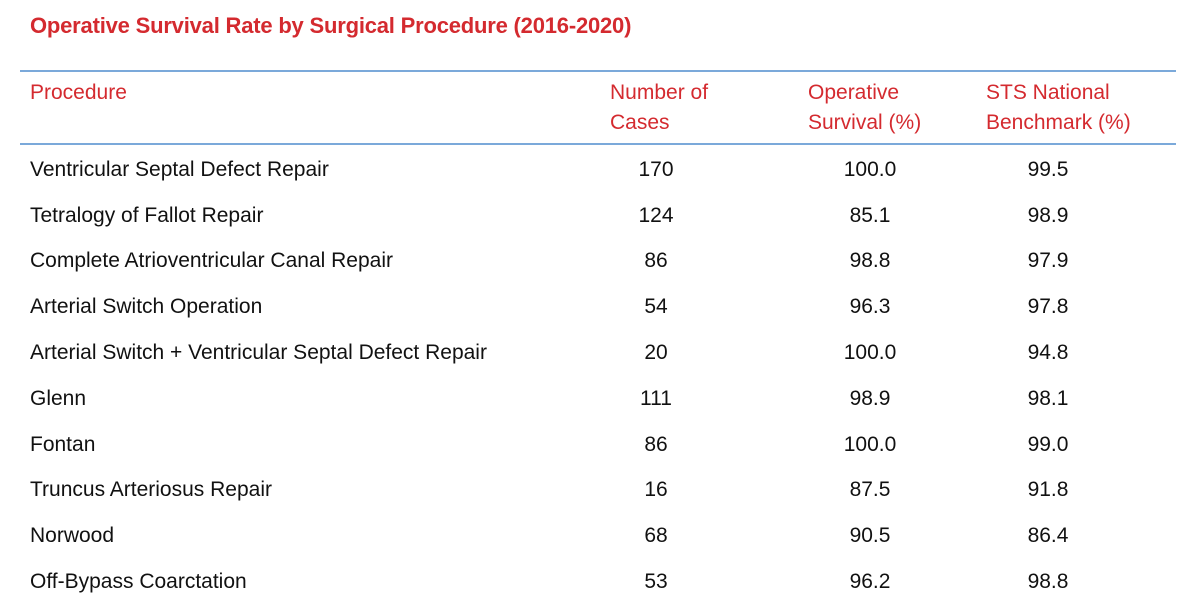 The height and width of the screenshot is (610, 1200). I want to click on cell-operative-survival-value: 98.8, so click(870, 261).